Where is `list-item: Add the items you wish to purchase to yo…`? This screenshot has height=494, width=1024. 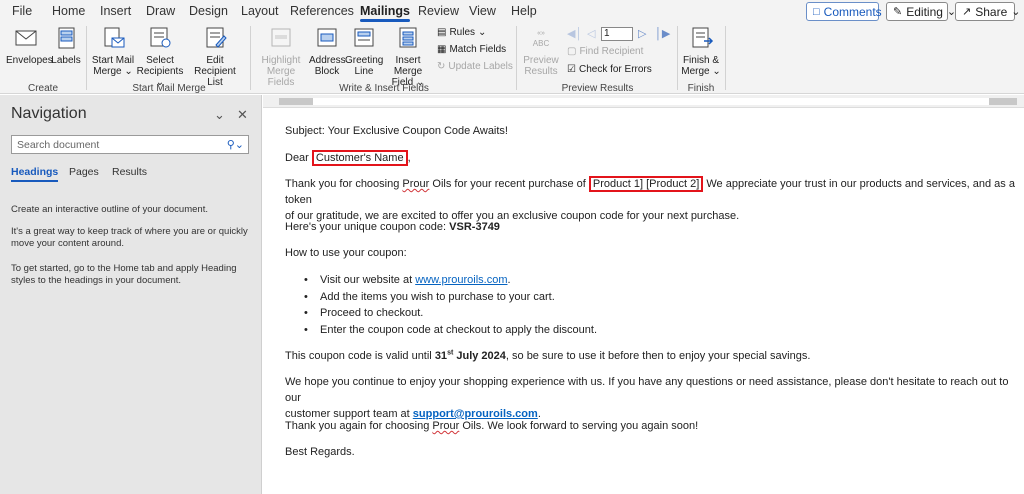 list-item: Add the items you wish to purchase to yo… is located at coordinates (429, 297).